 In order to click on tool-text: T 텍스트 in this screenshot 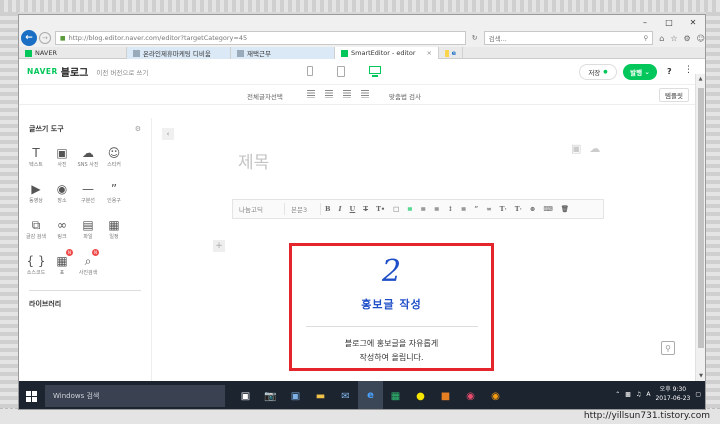, I will do `click(36, 156)`.